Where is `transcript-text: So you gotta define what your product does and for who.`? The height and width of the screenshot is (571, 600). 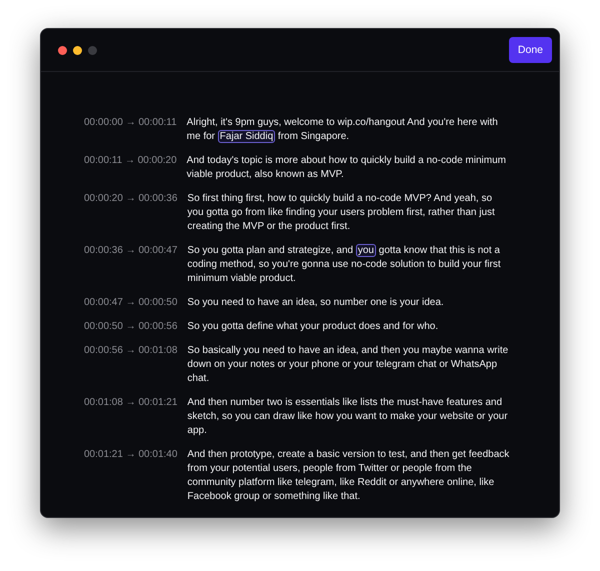
transcript-text: So you gotta define what your product does and for who. is located at coordinates (313, 327).